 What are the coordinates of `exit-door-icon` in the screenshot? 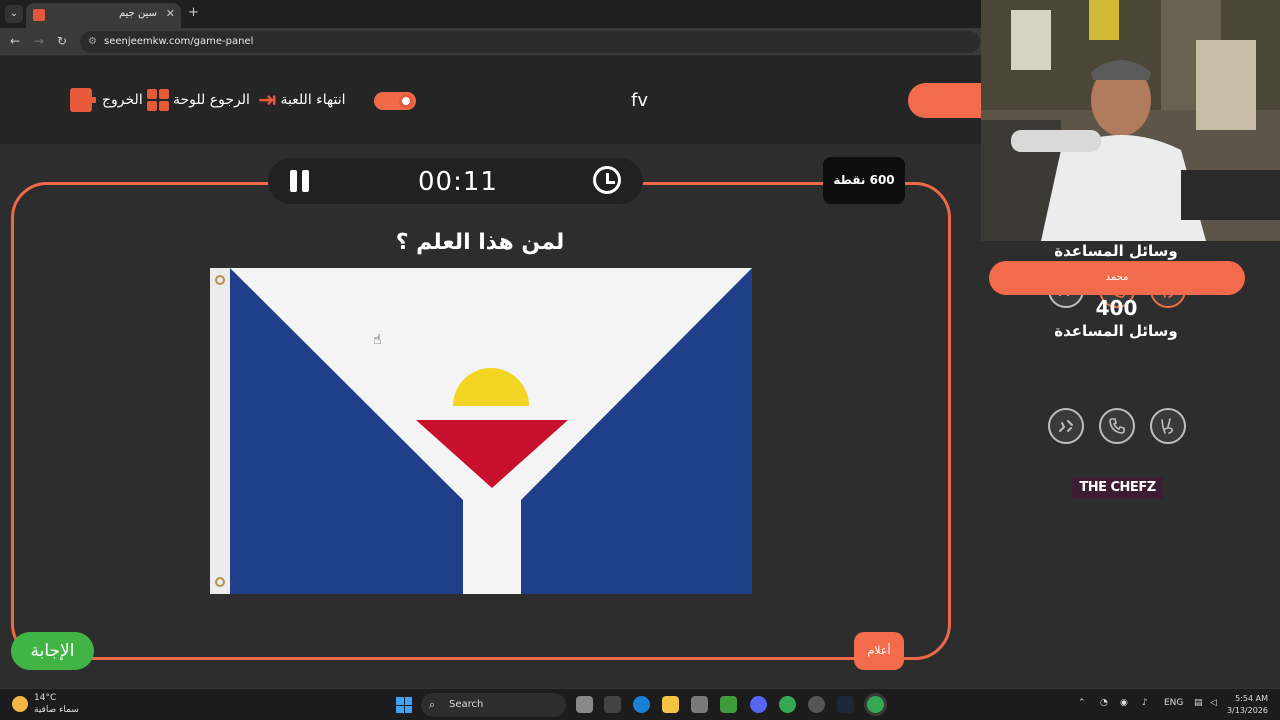 It's located at (83, 100).